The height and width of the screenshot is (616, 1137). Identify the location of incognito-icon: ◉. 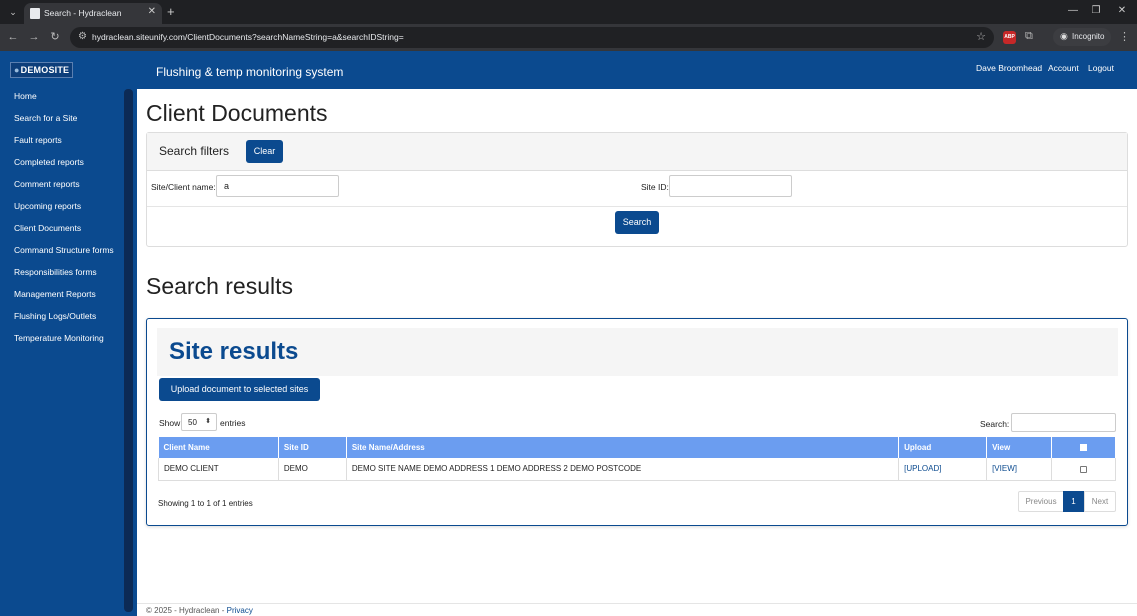
(1064, 36).